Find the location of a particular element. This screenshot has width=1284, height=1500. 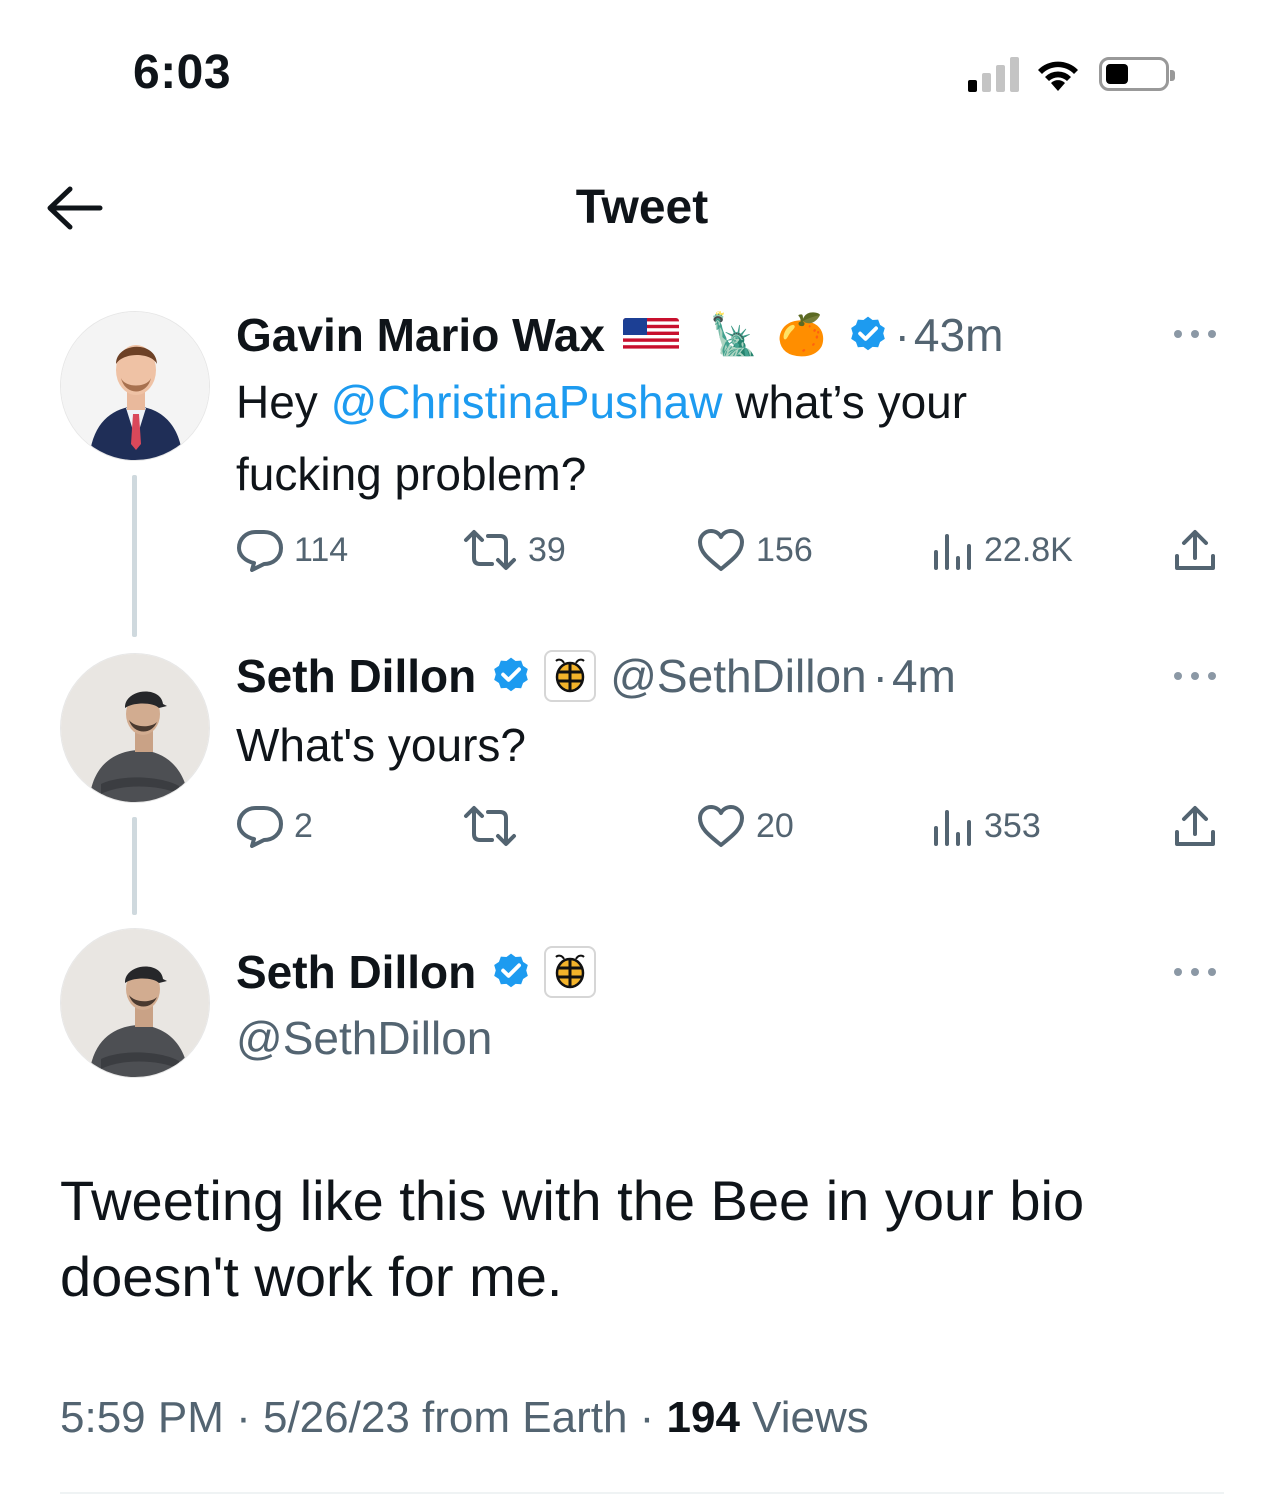

reply-button: 2 is located at coordinates (274, 826).